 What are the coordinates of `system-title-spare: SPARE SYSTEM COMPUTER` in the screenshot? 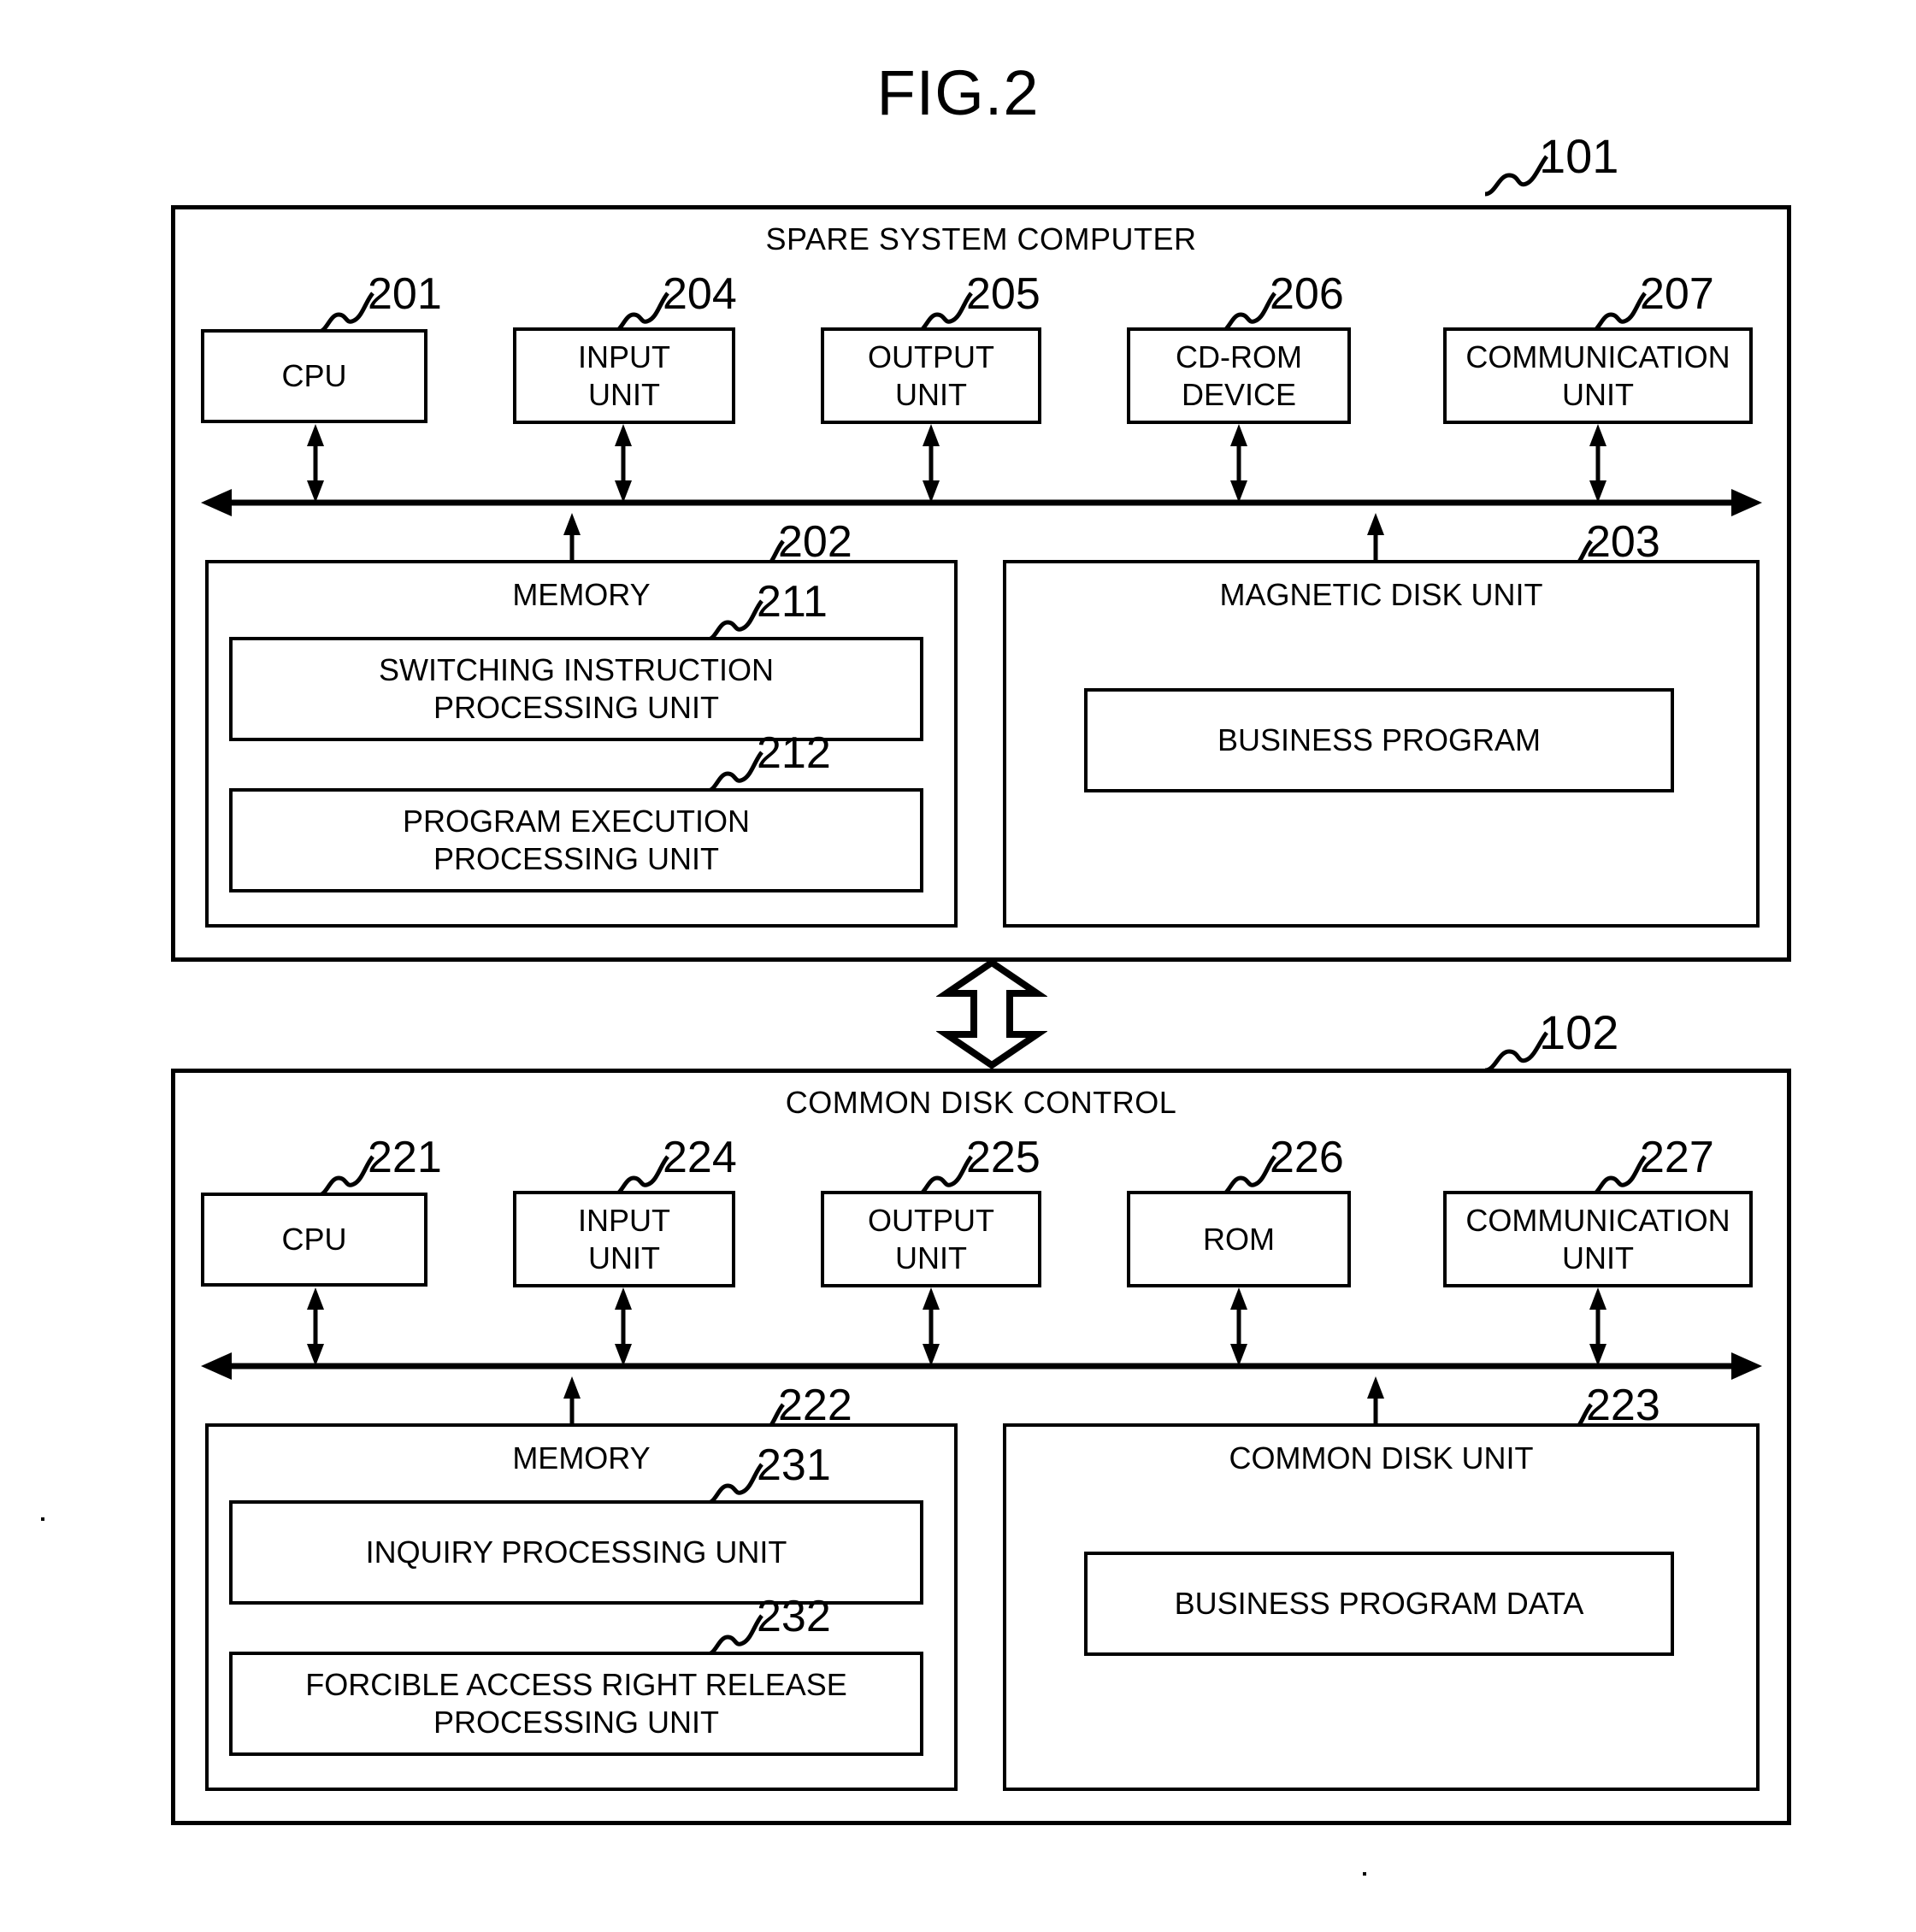 It's located at (981, 238).